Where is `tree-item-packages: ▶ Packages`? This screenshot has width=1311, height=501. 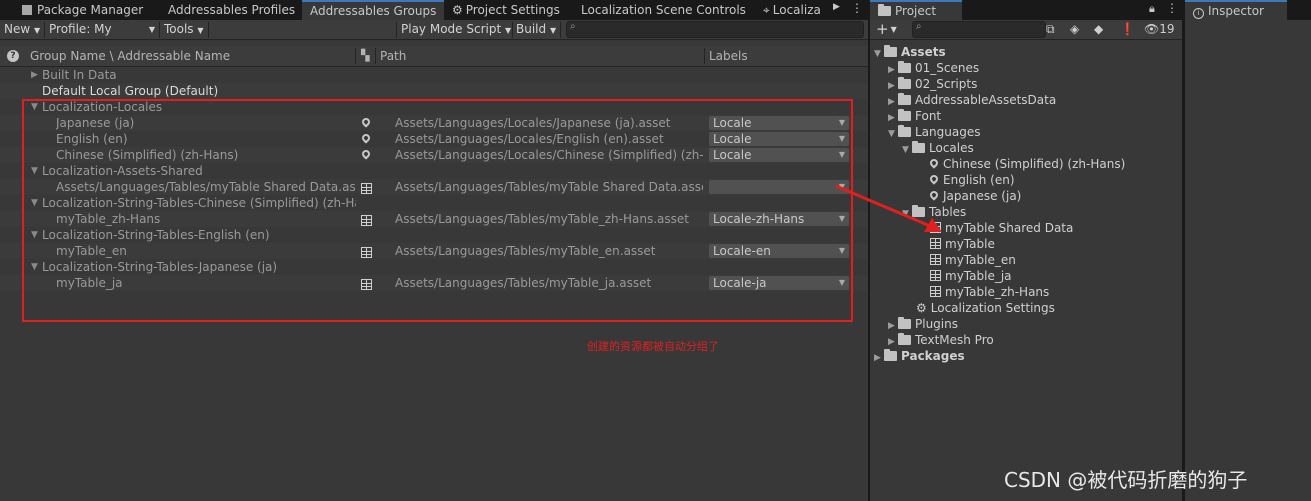 tree-item-packages: ▶ Packages is located at coordinates (919, 356).